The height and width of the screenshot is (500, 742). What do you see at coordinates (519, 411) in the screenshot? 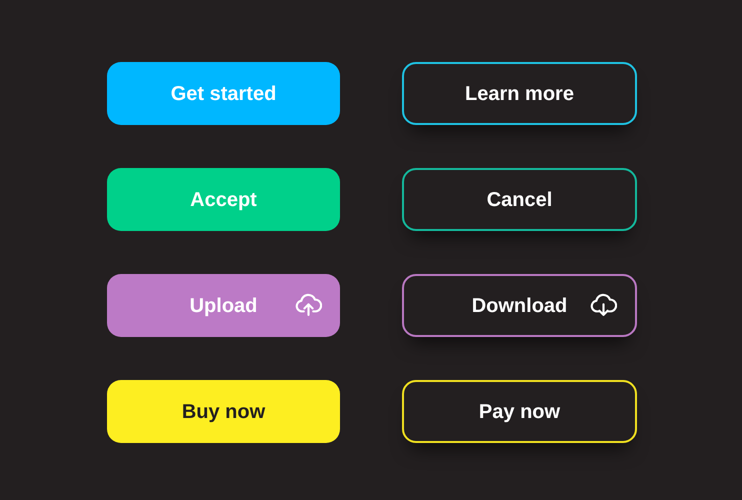
I see `action-button: Pay now` at bounding box center [519, 411].